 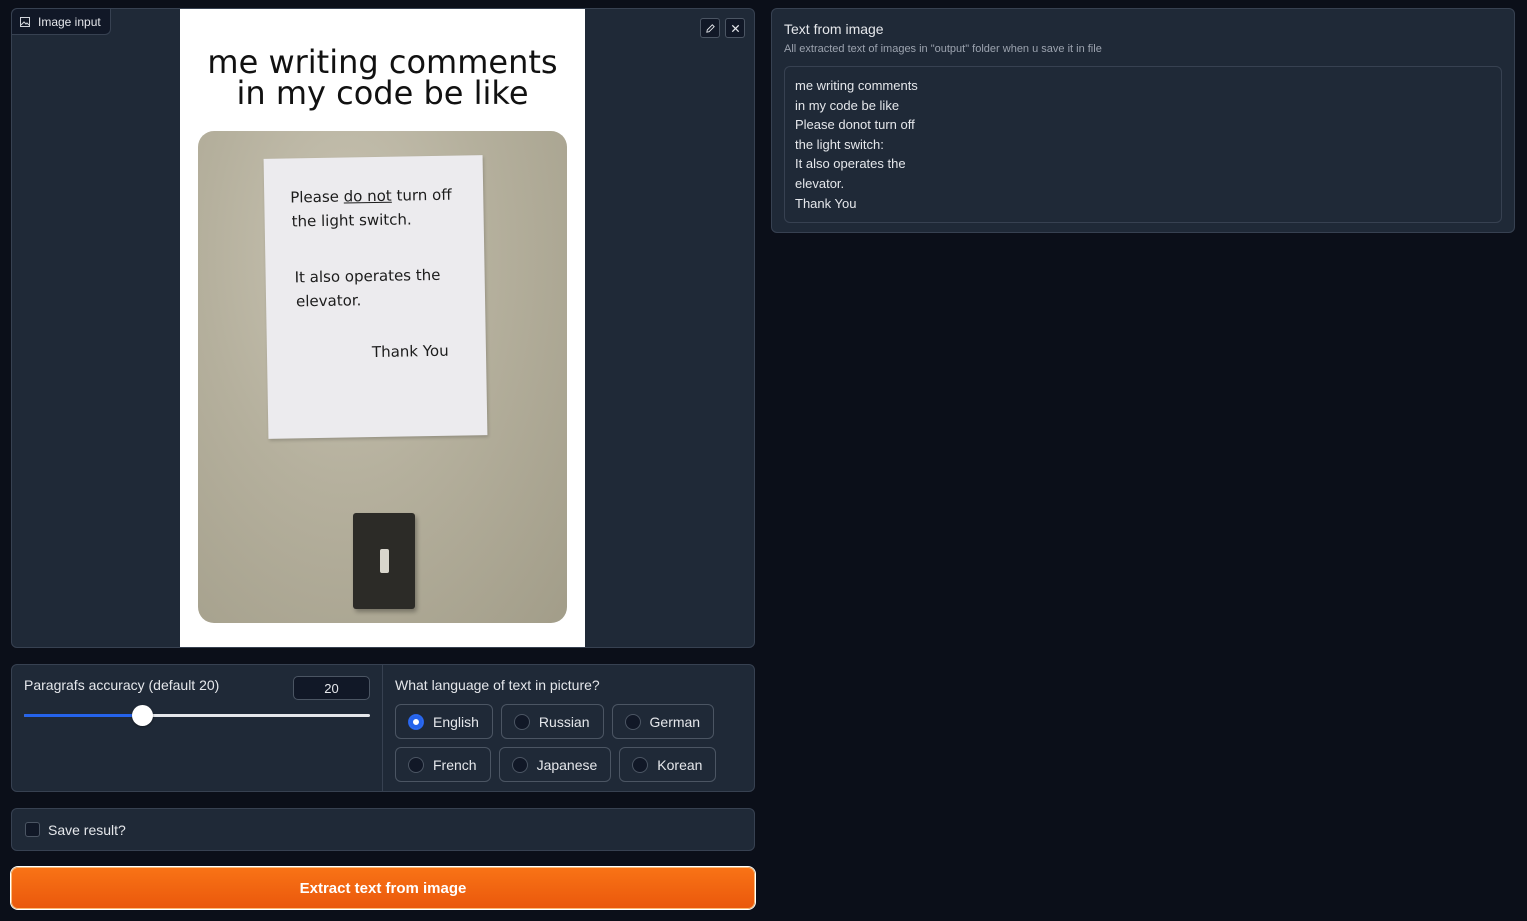 What do you see at coordinates (847, 105) in the screenshot?
I see `output-line: in my code be like` at bounding box center [847, 105].